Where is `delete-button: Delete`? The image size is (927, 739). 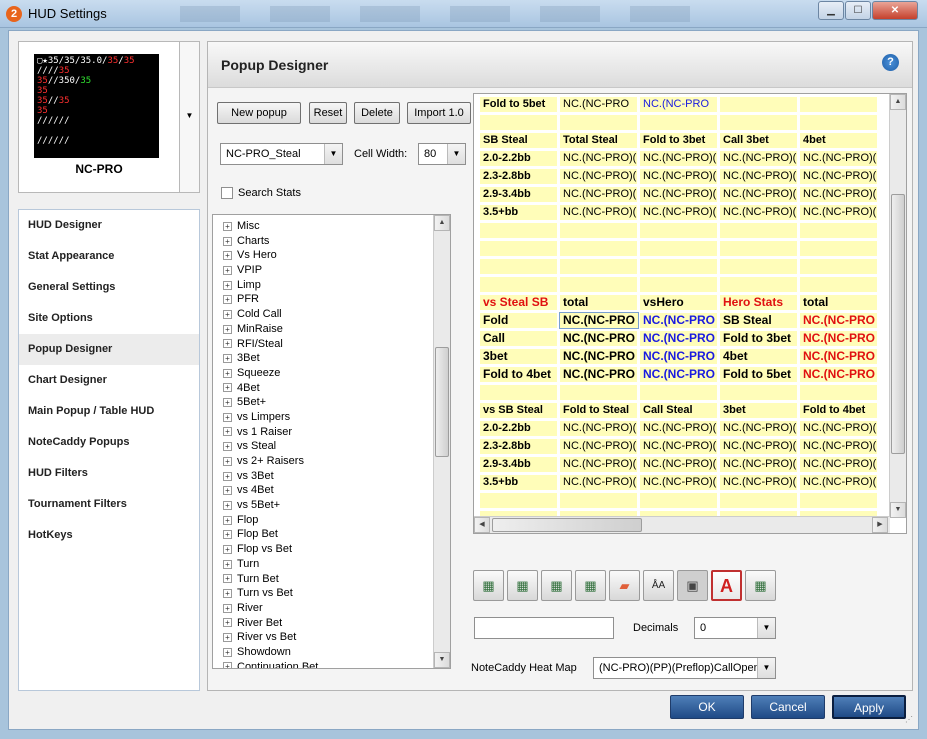
delete-button: Delete is located at coordinates (377, 113).